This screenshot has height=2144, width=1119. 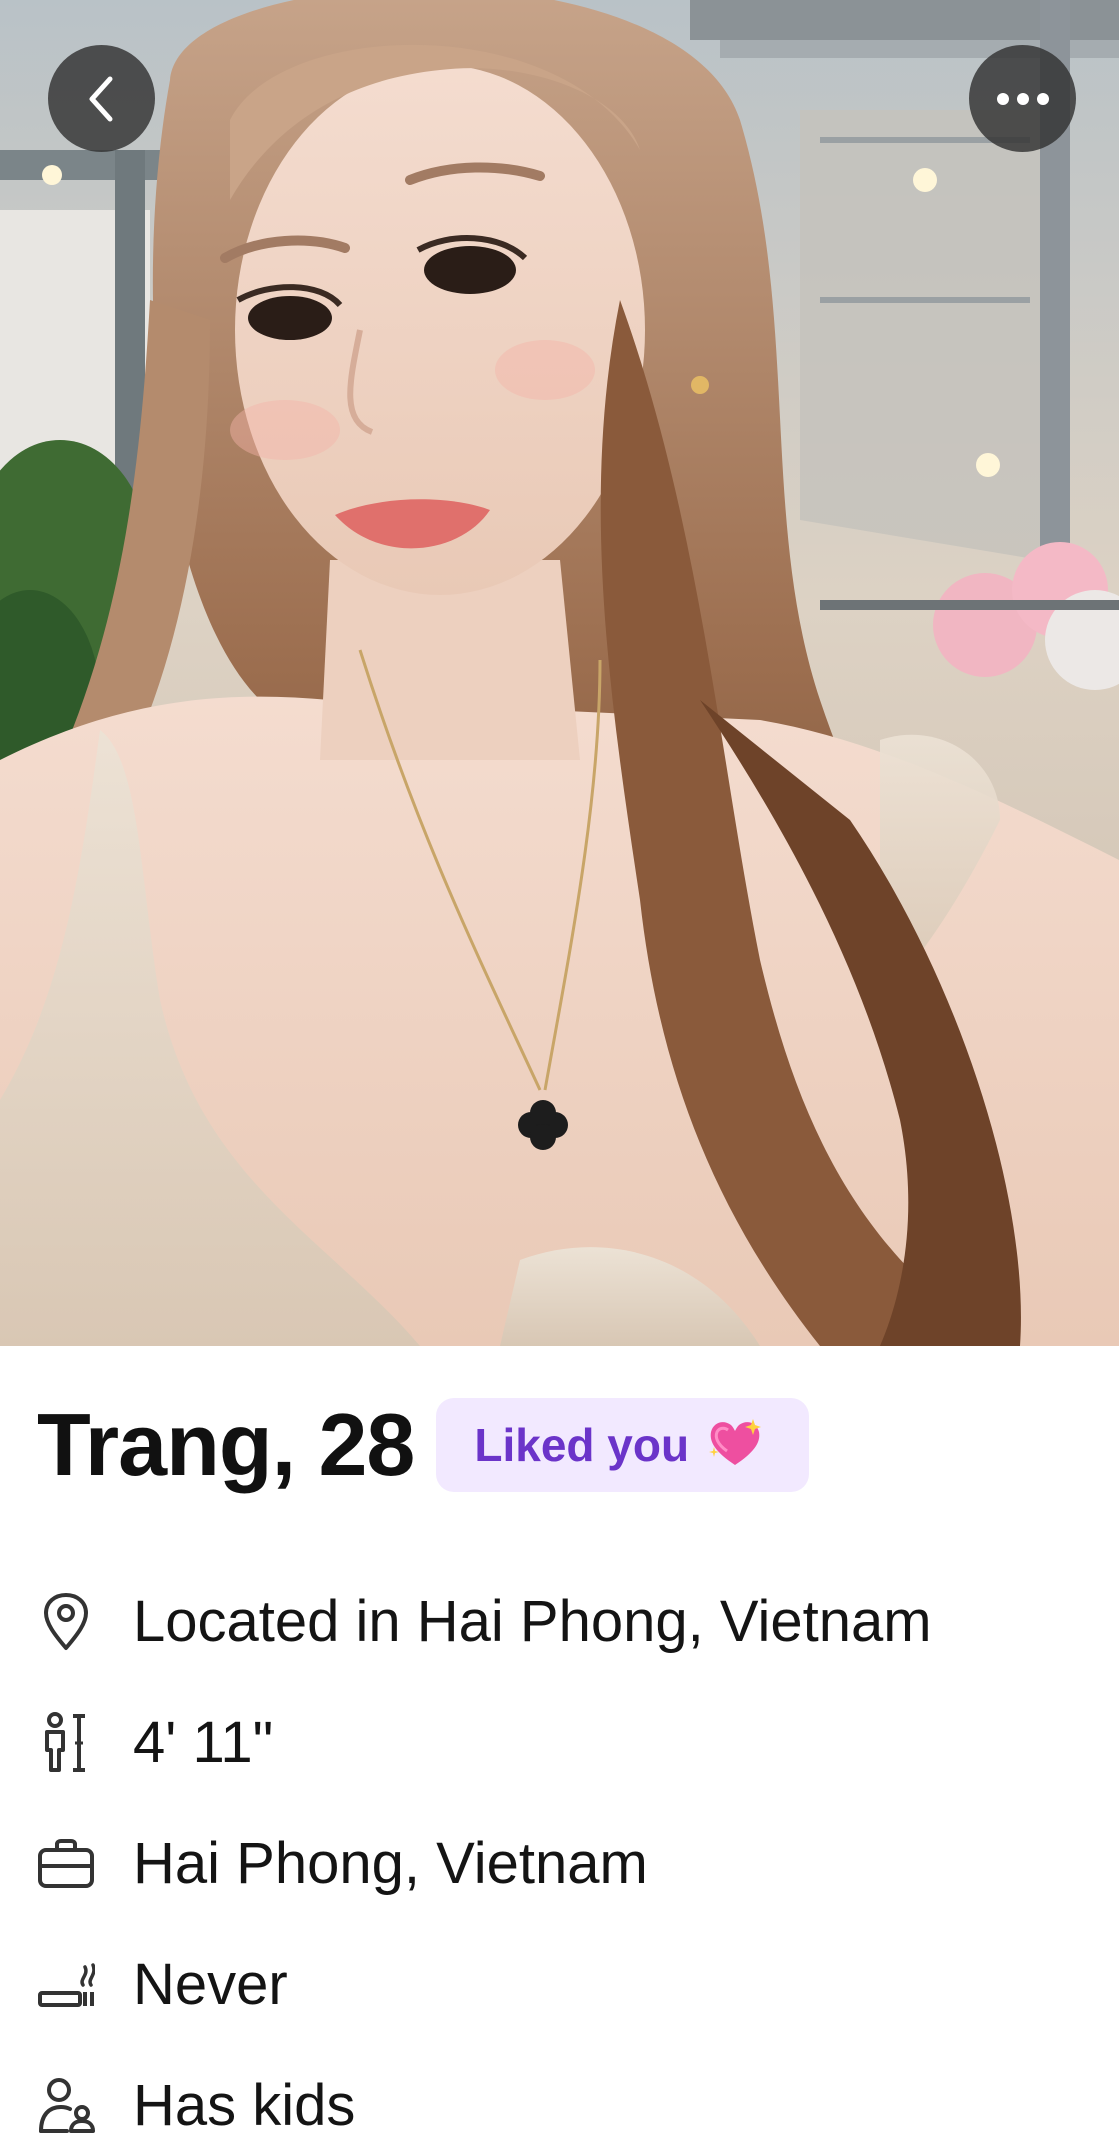 I want to click on detail-smoking-text: Never, so click(x=210, y=1984).